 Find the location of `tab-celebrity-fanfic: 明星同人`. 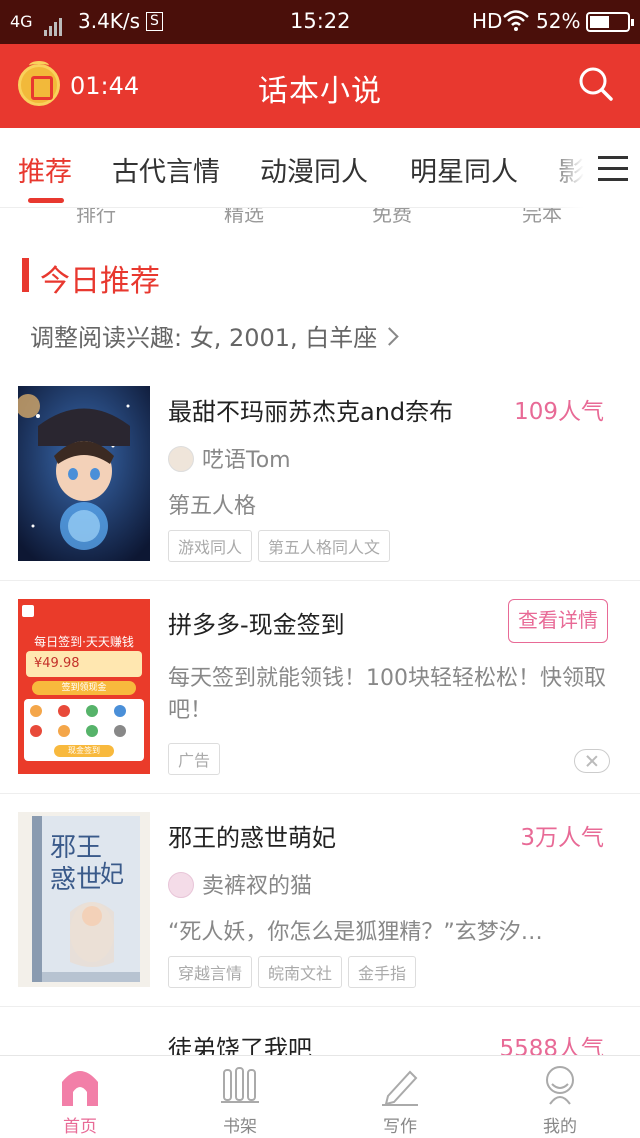

tab-celebrity-fanfic: 明星同人 is located at coordinates (464, 169).